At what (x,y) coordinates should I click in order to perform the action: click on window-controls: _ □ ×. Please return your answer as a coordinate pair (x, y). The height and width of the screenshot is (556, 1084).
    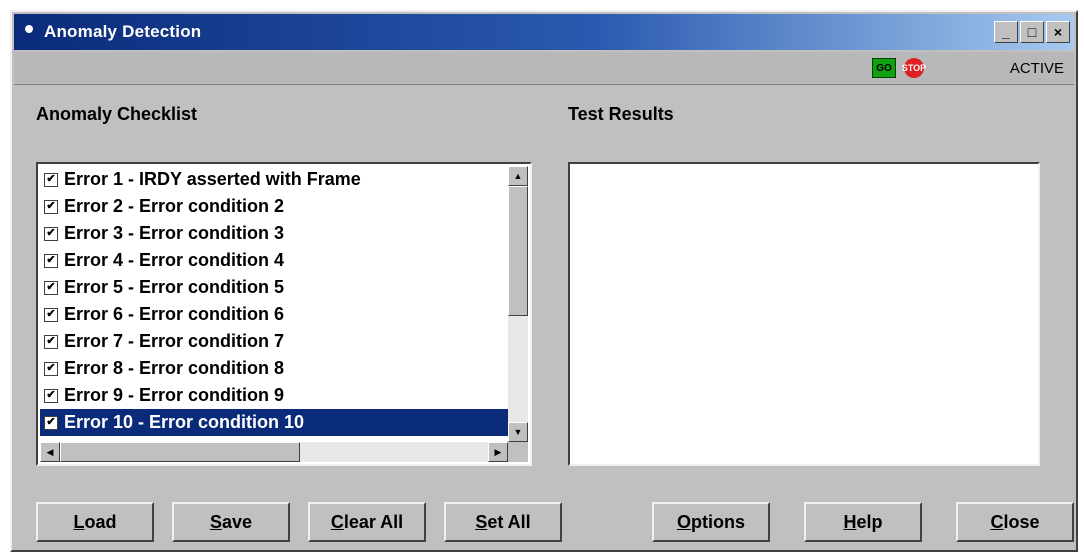
    Looking at the image, I should click on (1032, 32).